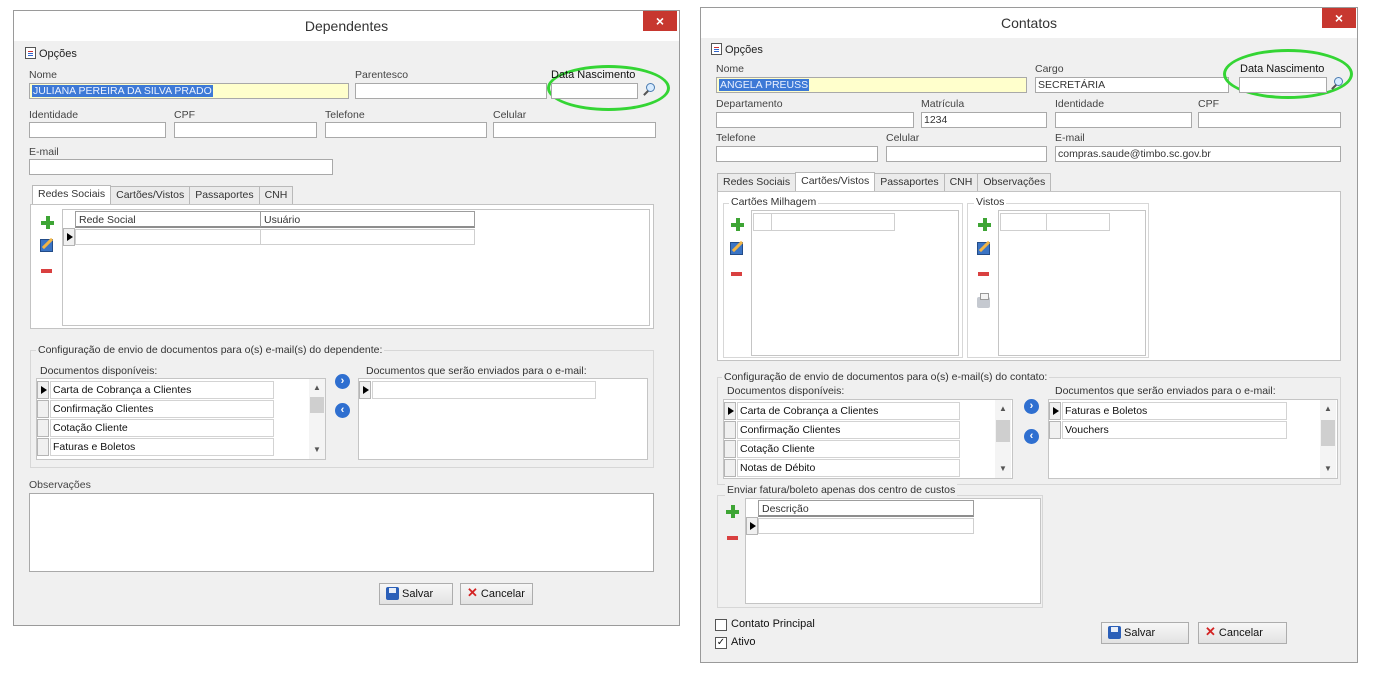 This screenshot has height=678, width=1378. Describe the element at coordinates (451, 91) in the screenshot. I see `parentesco-field` at that location.